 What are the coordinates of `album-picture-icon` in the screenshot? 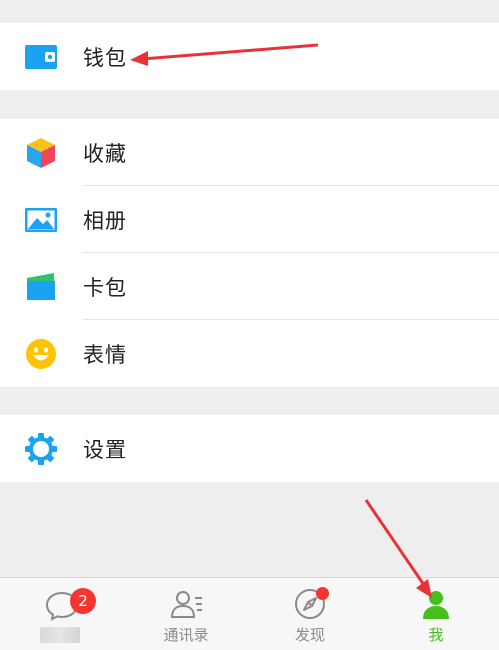 It's located at (41, 220).